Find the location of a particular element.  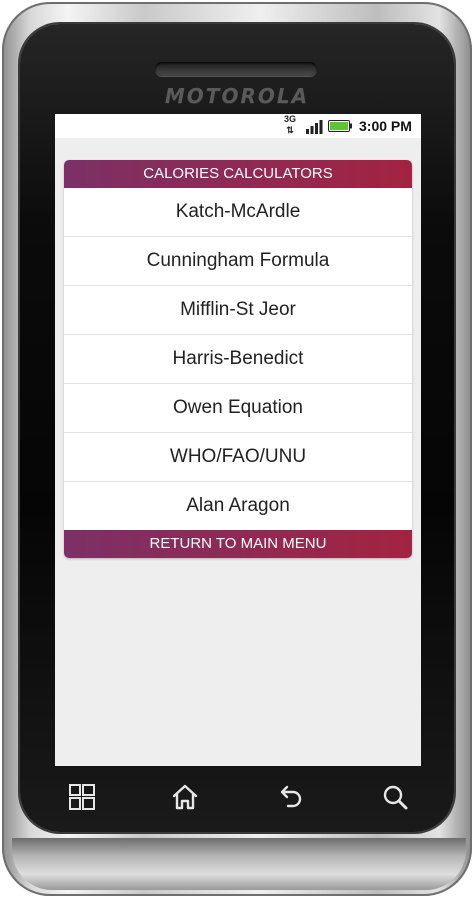

phone-chin is located at coordinates (239, 864).